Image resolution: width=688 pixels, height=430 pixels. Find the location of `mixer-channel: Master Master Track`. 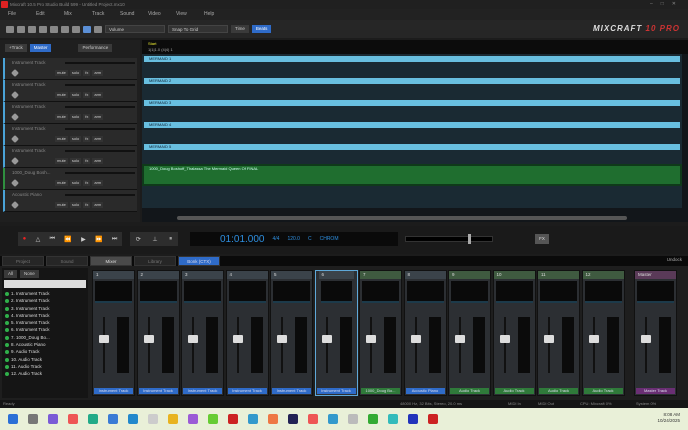

mixer-channel: Master Master Track is located at coordinates (655, 333).